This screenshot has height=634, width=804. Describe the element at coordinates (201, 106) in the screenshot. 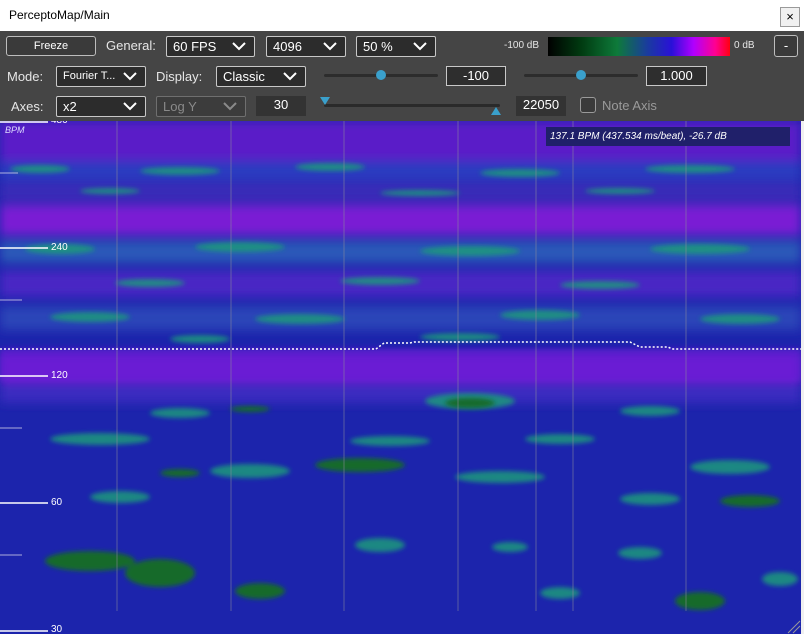

I see `y-scale-dropdown: Log Y` at that location.